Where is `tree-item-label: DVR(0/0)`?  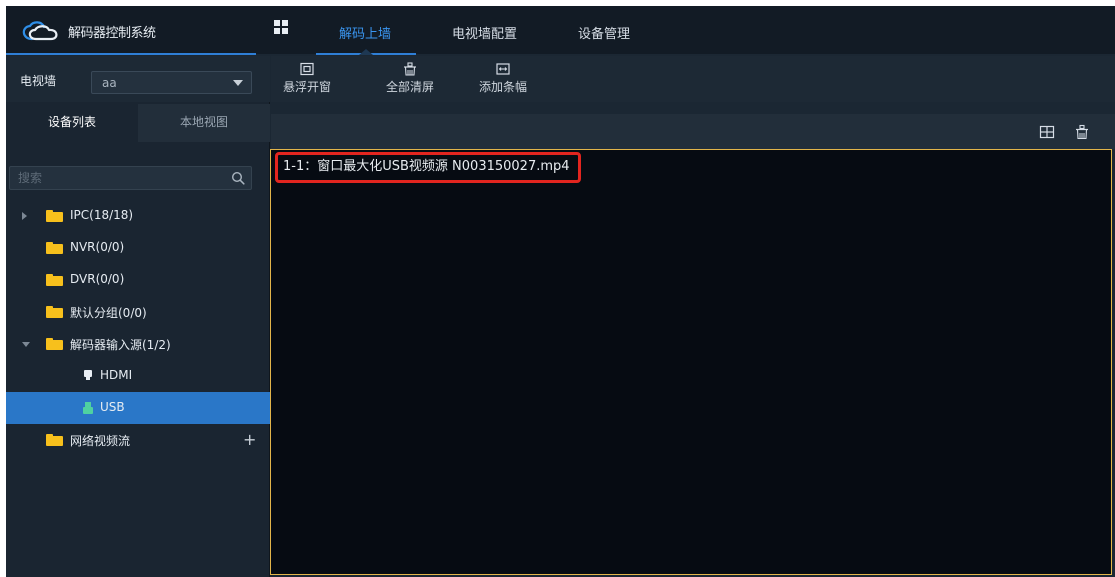 tree-item-label: DVR(0/0) is located at coordinates (97, 279).